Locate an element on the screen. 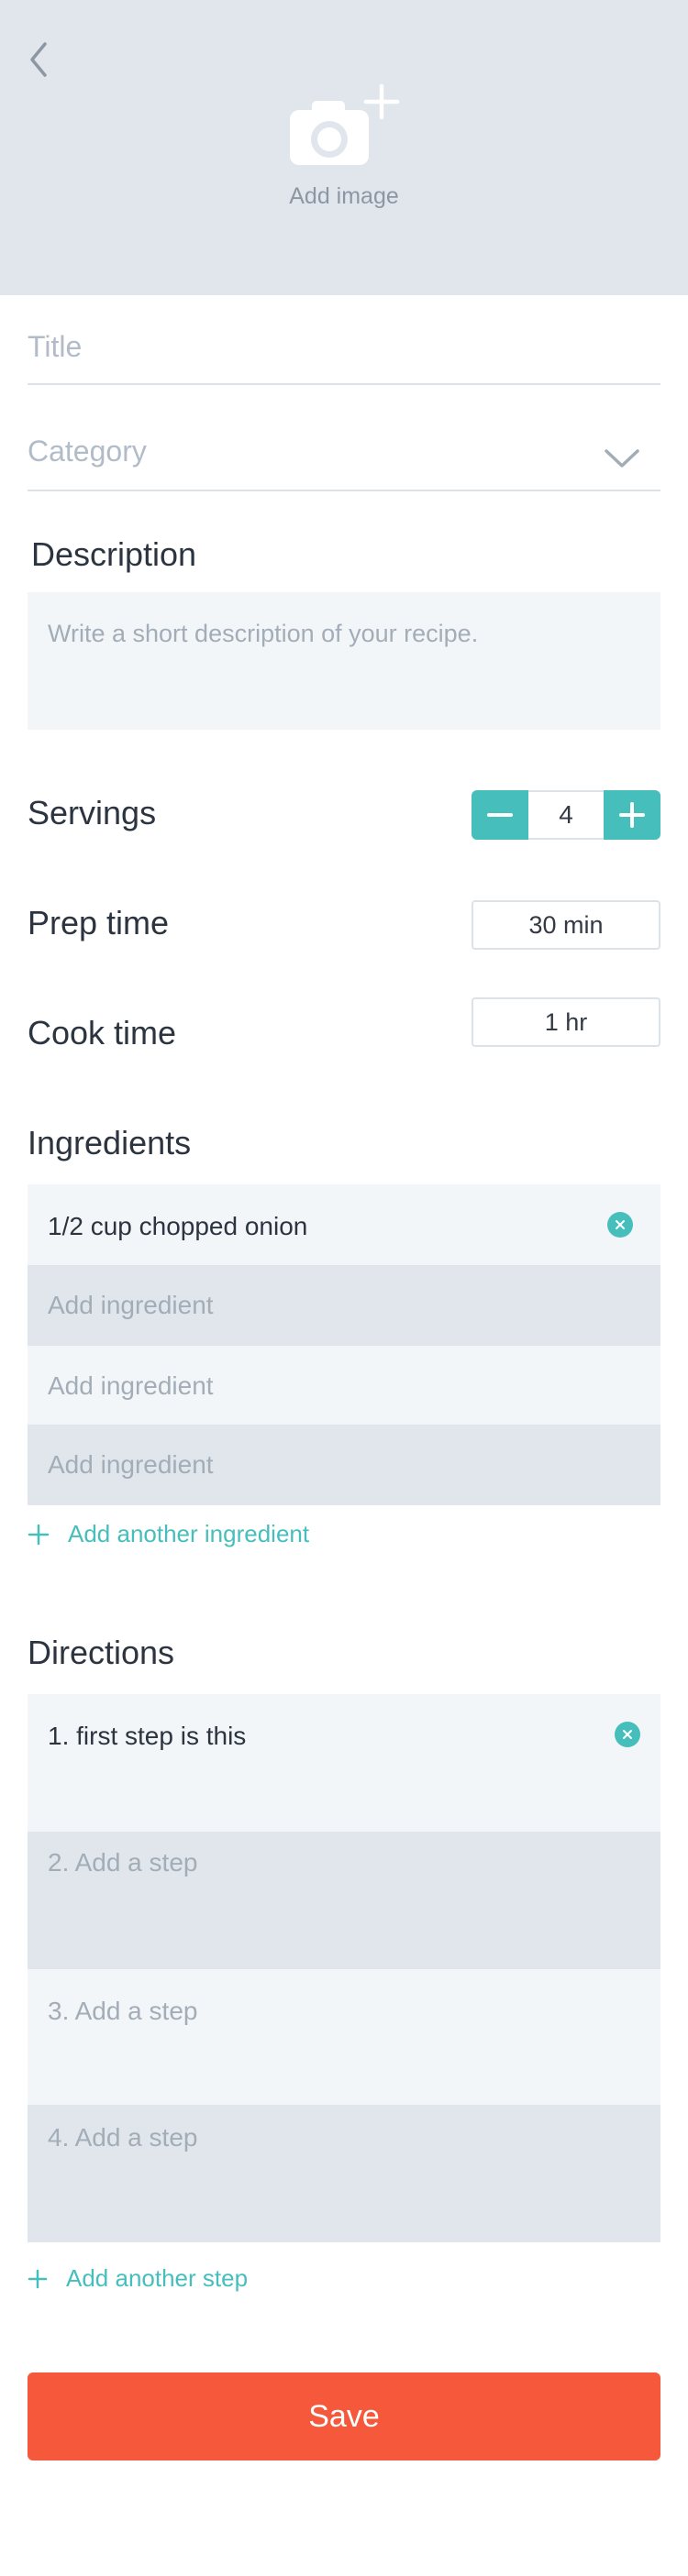  increase-servings-button is located at coordinates (632, 815).